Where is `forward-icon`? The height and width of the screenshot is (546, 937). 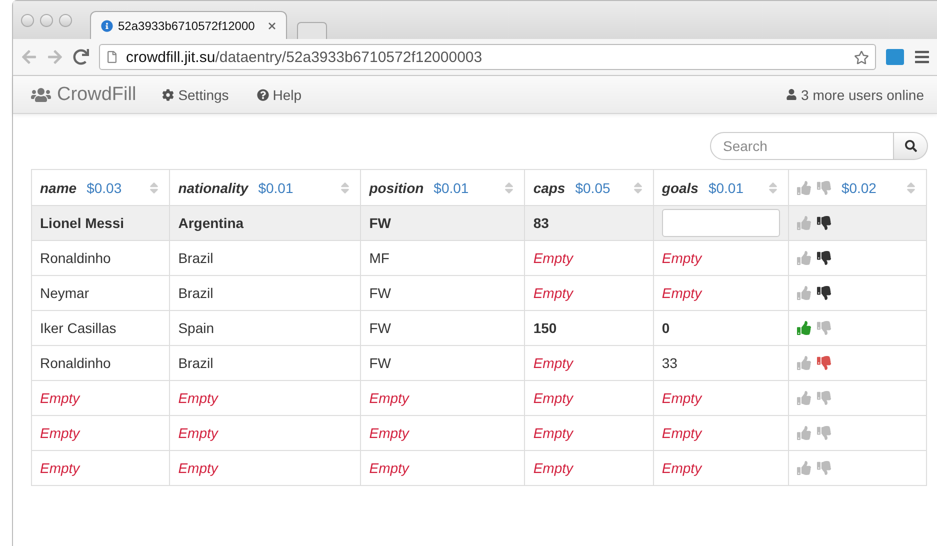
forward-icon is located at coordinates (55, 57).